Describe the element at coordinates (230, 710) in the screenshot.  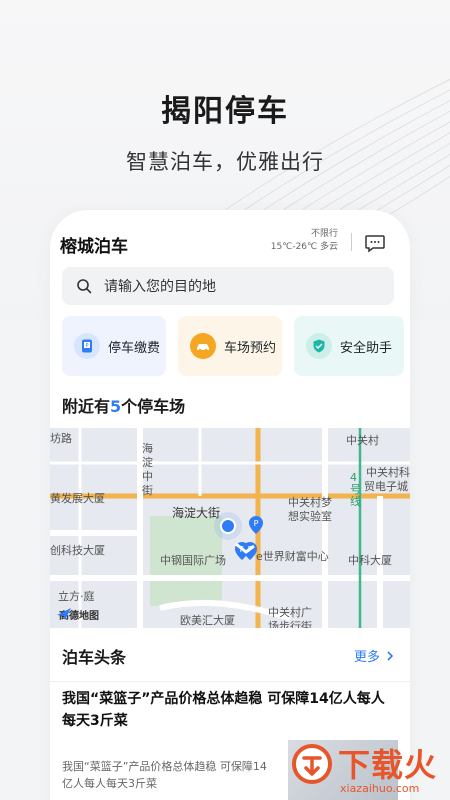
I see `news-article-title: 我国“菜篮子”产品价格总体趋稳 可保障14亿人每人每天3斤菜` at that location.